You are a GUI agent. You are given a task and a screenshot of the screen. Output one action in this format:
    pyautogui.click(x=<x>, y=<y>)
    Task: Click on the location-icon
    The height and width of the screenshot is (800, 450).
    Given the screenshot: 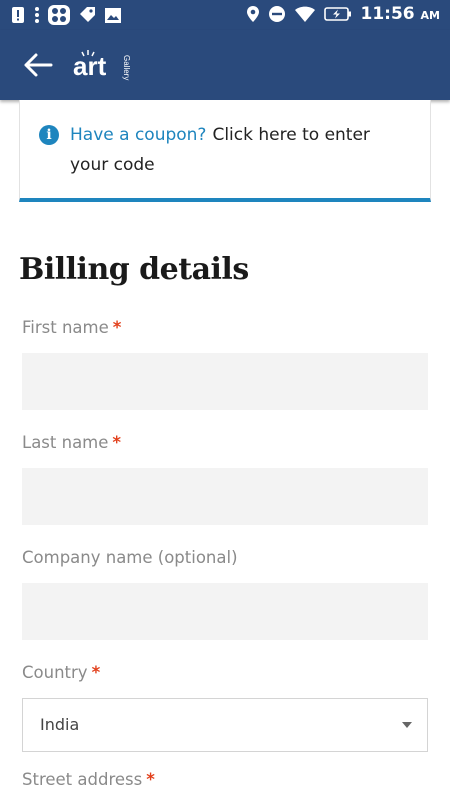 What is the action you would take?
    pyautogui.click(x=253, y=14)
    